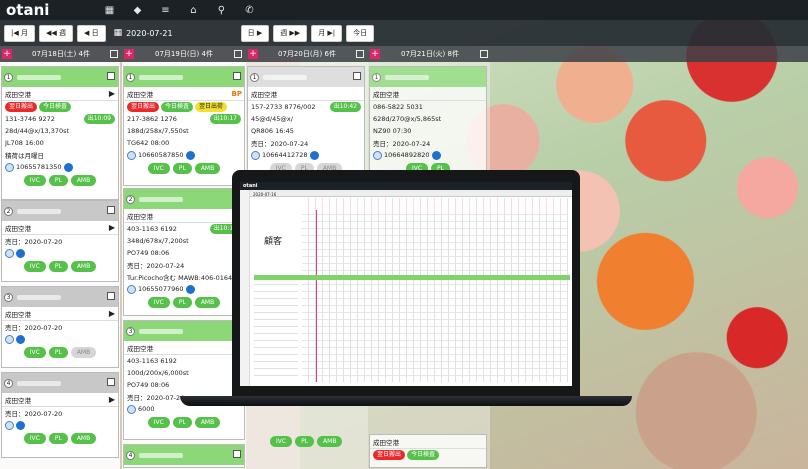  I want to click on search-icon: ⚲, so click(221, 10).